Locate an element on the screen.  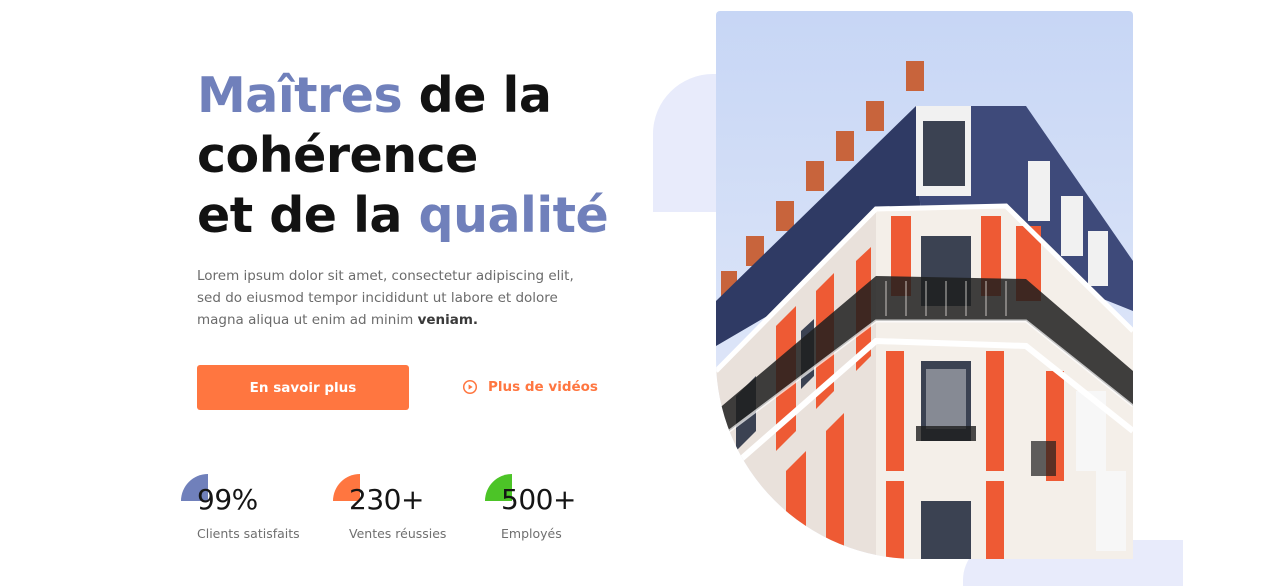
more-videos-button: Plus de vidéos is located at coordinates (530, 387).